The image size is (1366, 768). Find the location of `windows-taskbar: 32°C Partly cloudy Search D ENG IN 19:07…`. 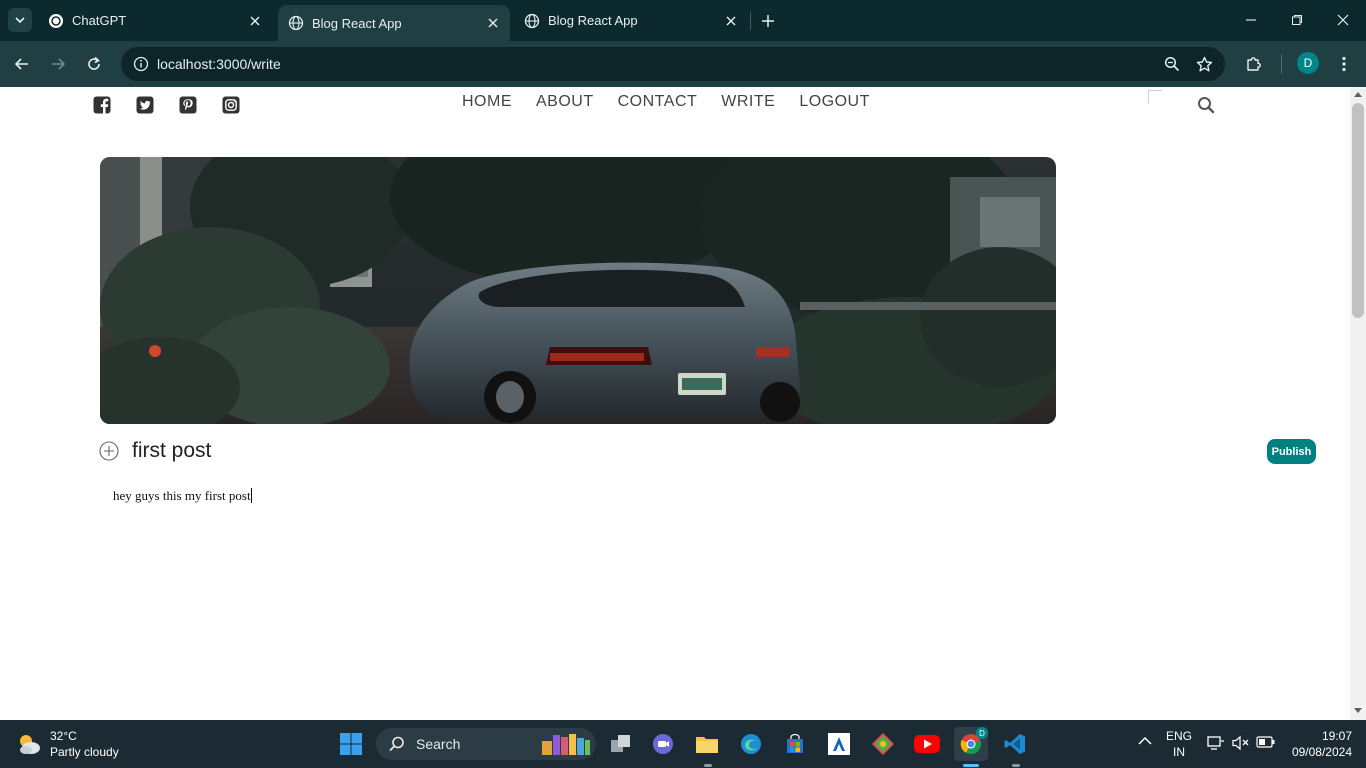

windows-taskbar: 32°C Partly cloudy Search D ENG IN 19:07… is located at coordinates (683, 744).